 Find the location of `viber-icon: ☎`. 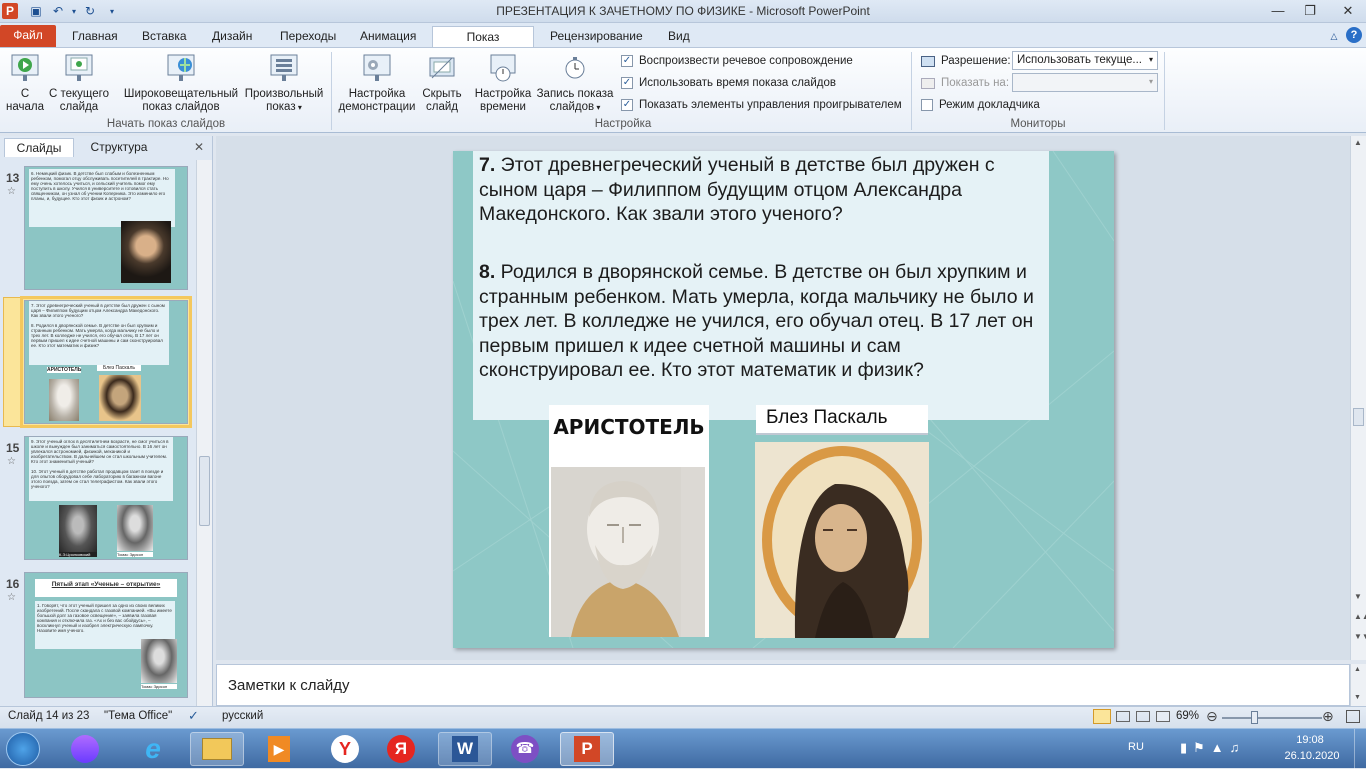

viber-icon: ☎ is located at coordinates (525, 749).